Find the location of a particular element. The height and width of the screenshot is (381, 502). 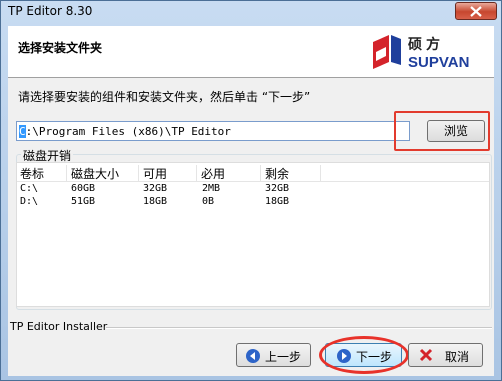

cell-label: D:\ is located at coordinates (29, 201).